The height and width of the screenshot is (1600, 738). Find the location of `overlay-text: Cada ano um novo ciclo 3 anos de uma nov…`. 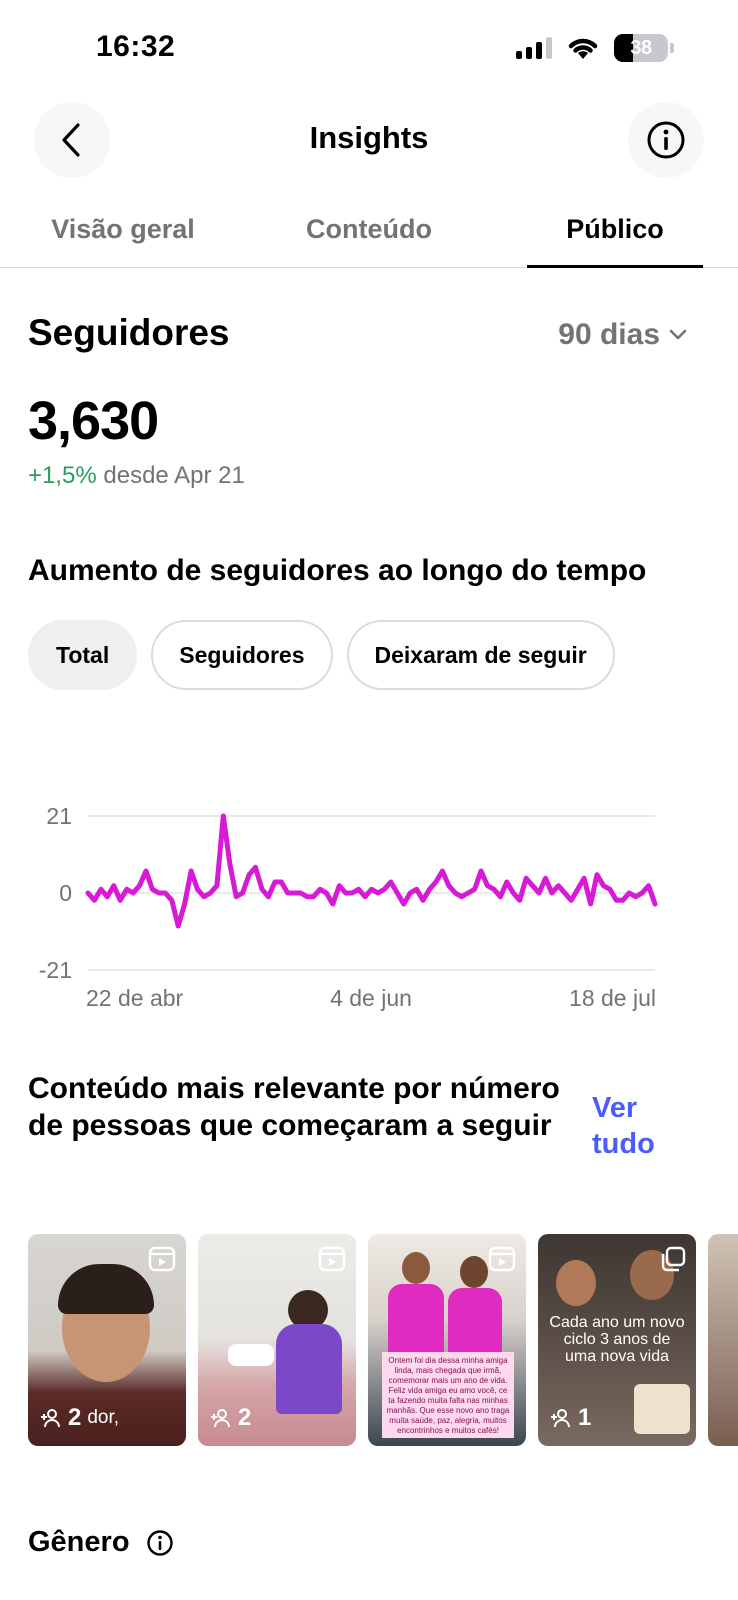

overlay-text: Cada ano um novo ciclo 3 anos de uma nov… is located at coordinates (617, 1339).